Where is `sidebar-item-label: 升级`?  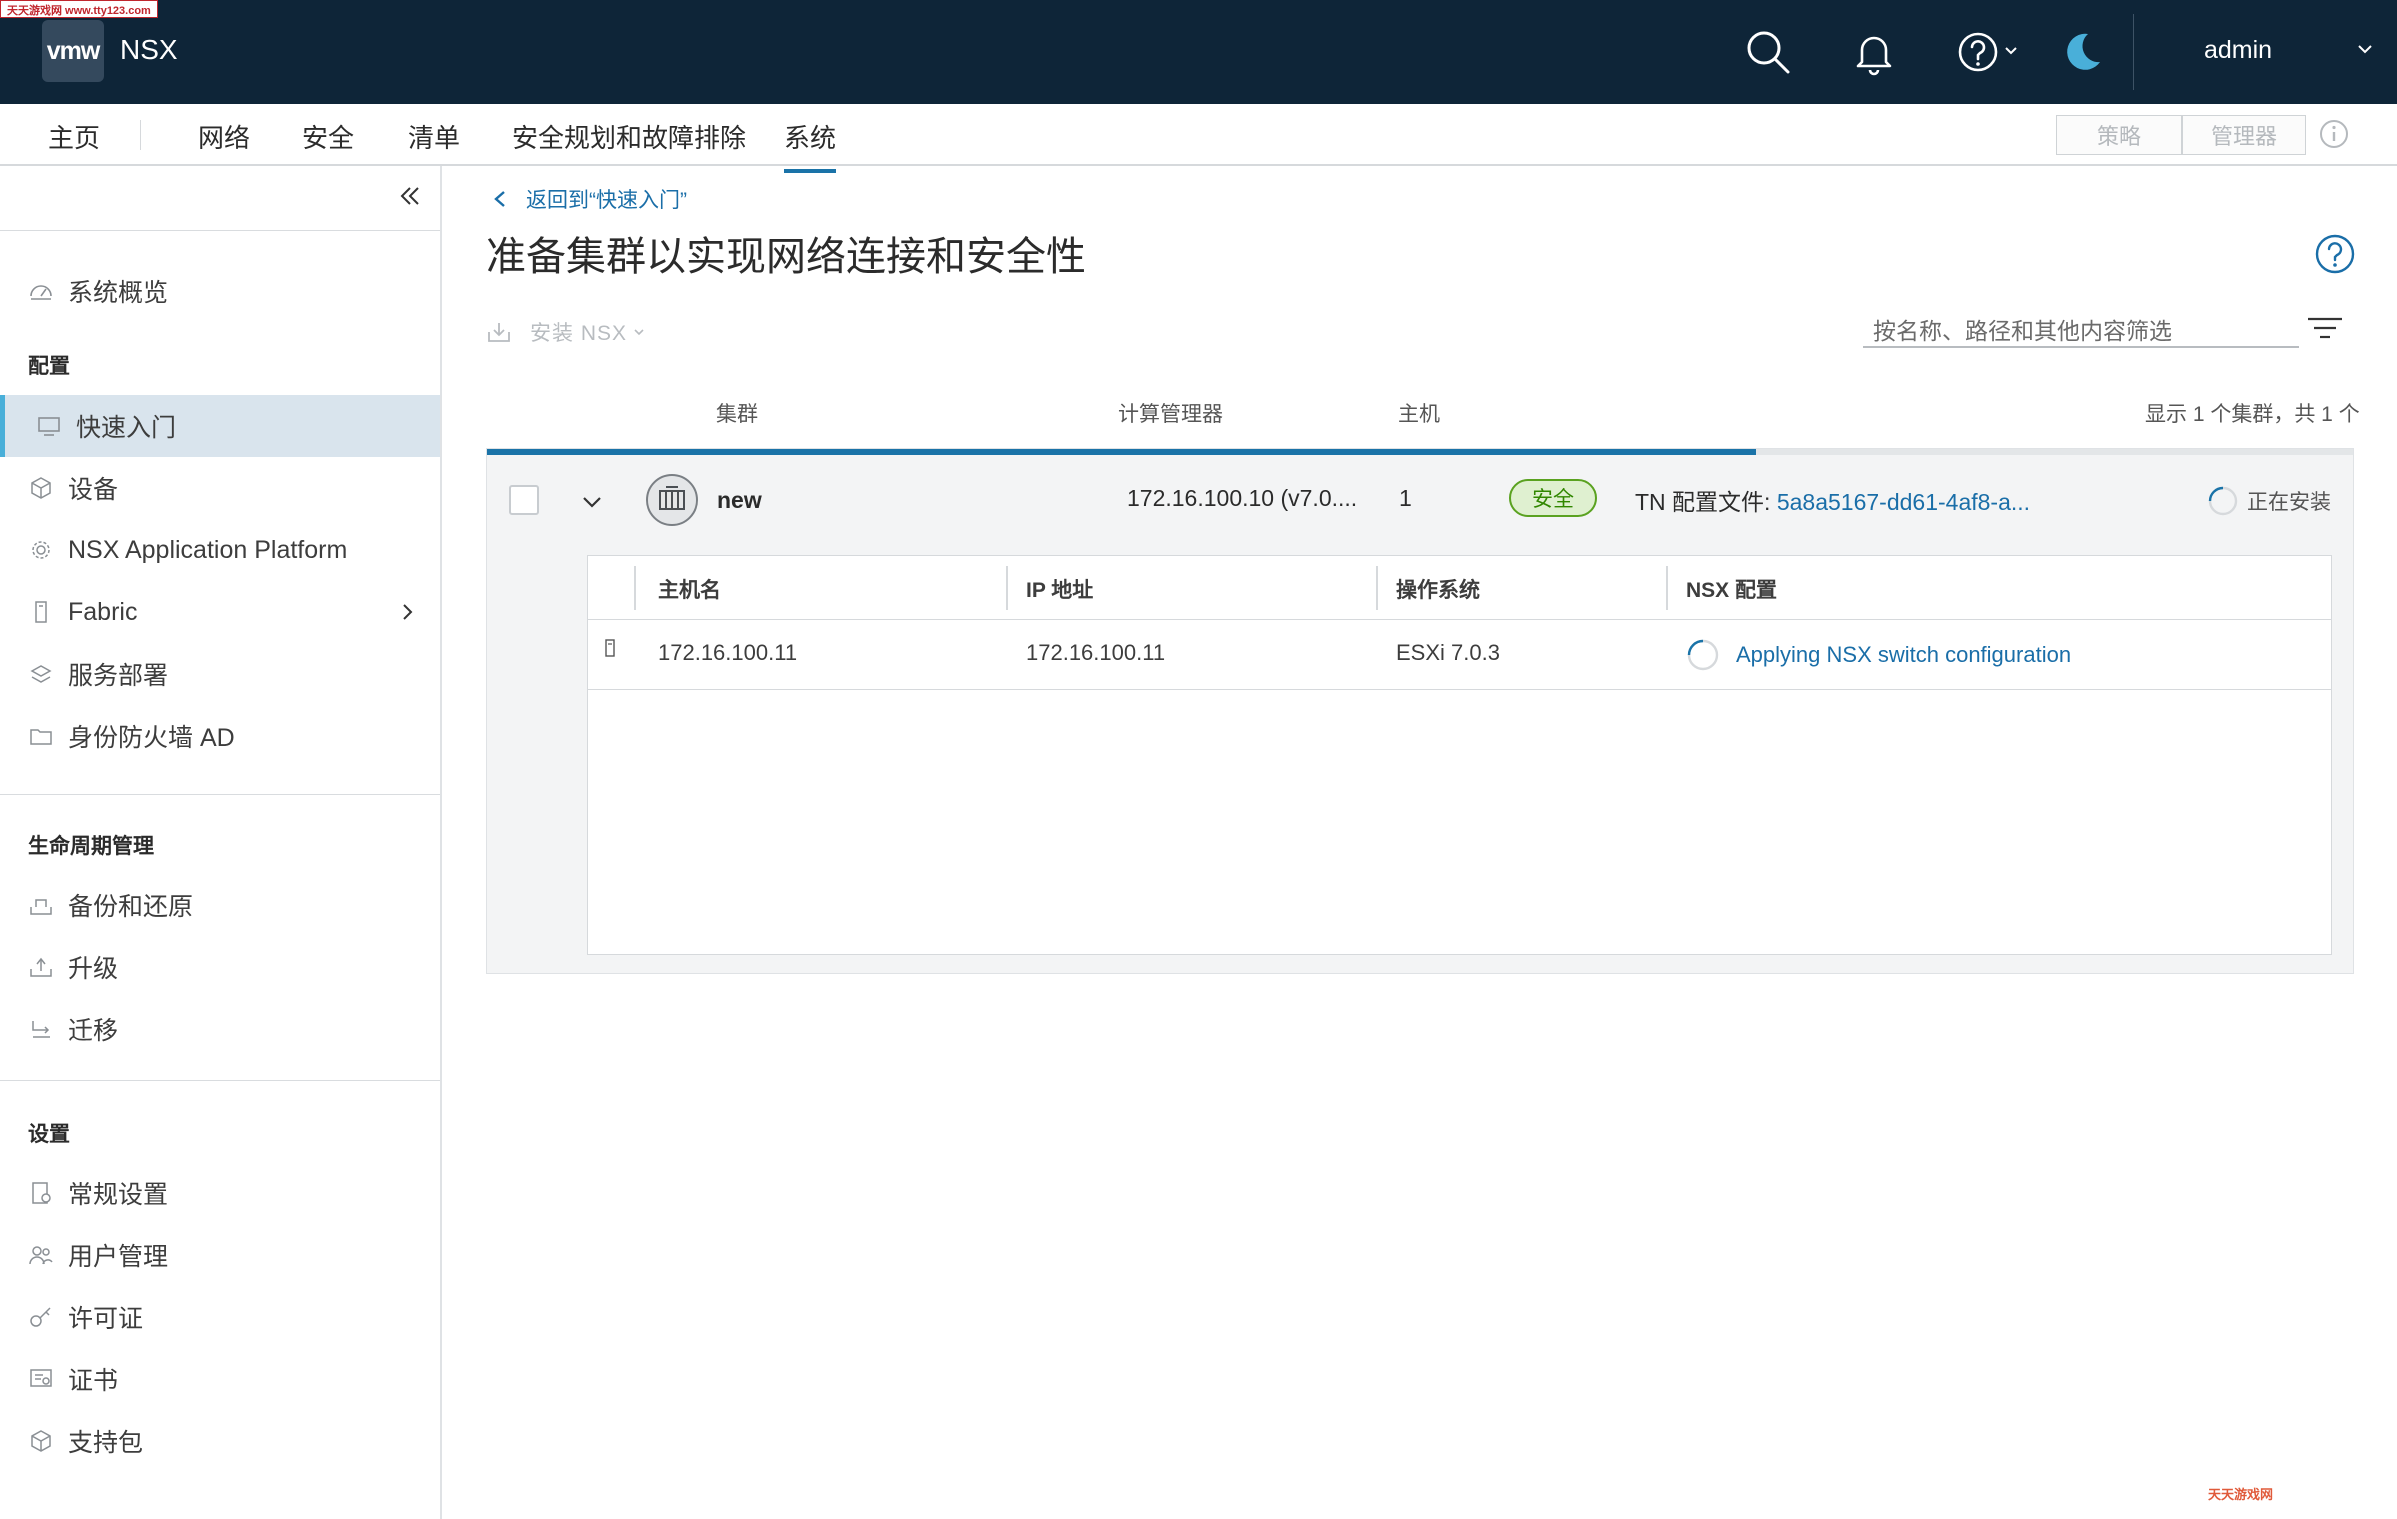 sidebar-item-label: 升级 is located at coordinates (93, 969).